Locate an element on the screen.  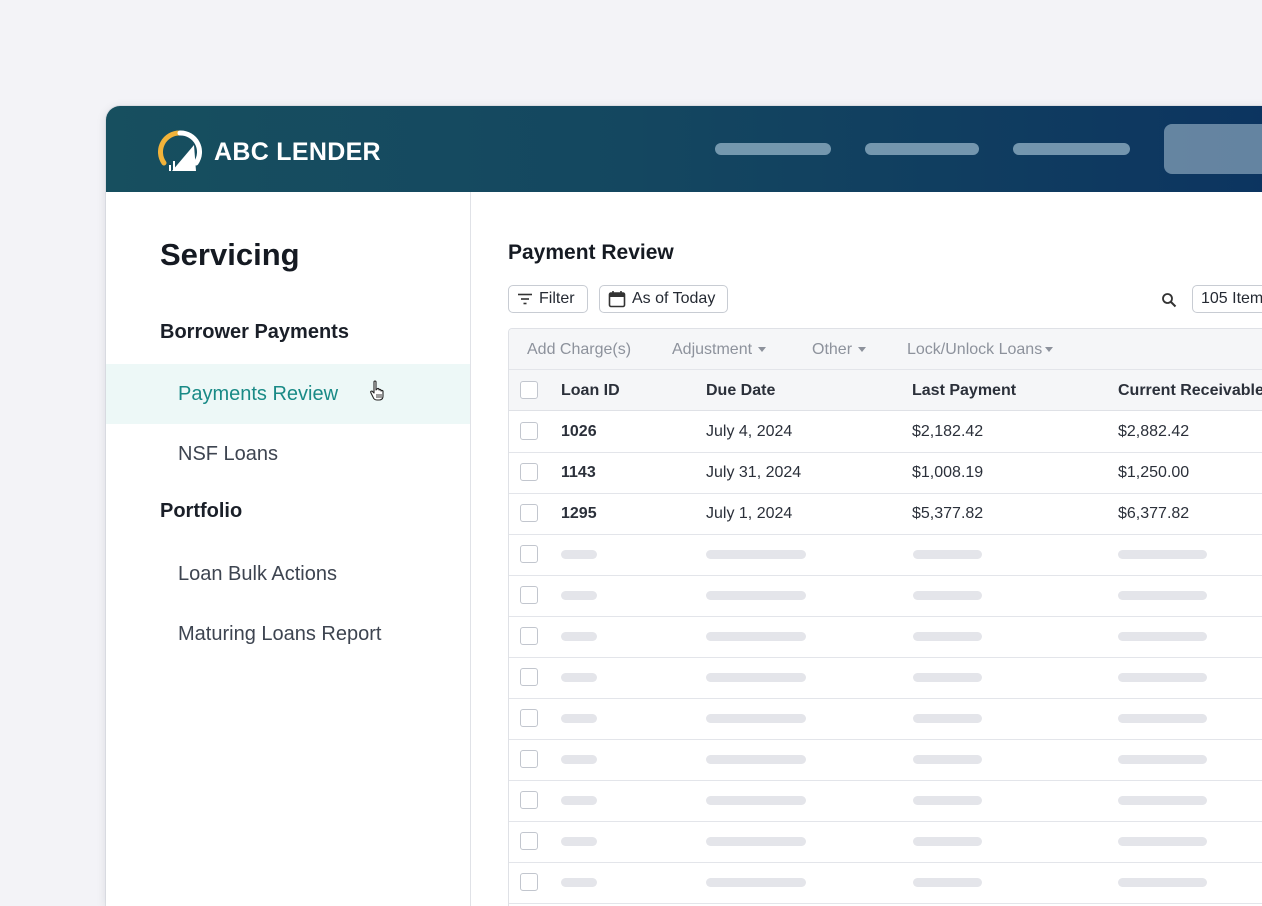
column-header-last-payment: Last Payment is located at coordinates (964, 390).